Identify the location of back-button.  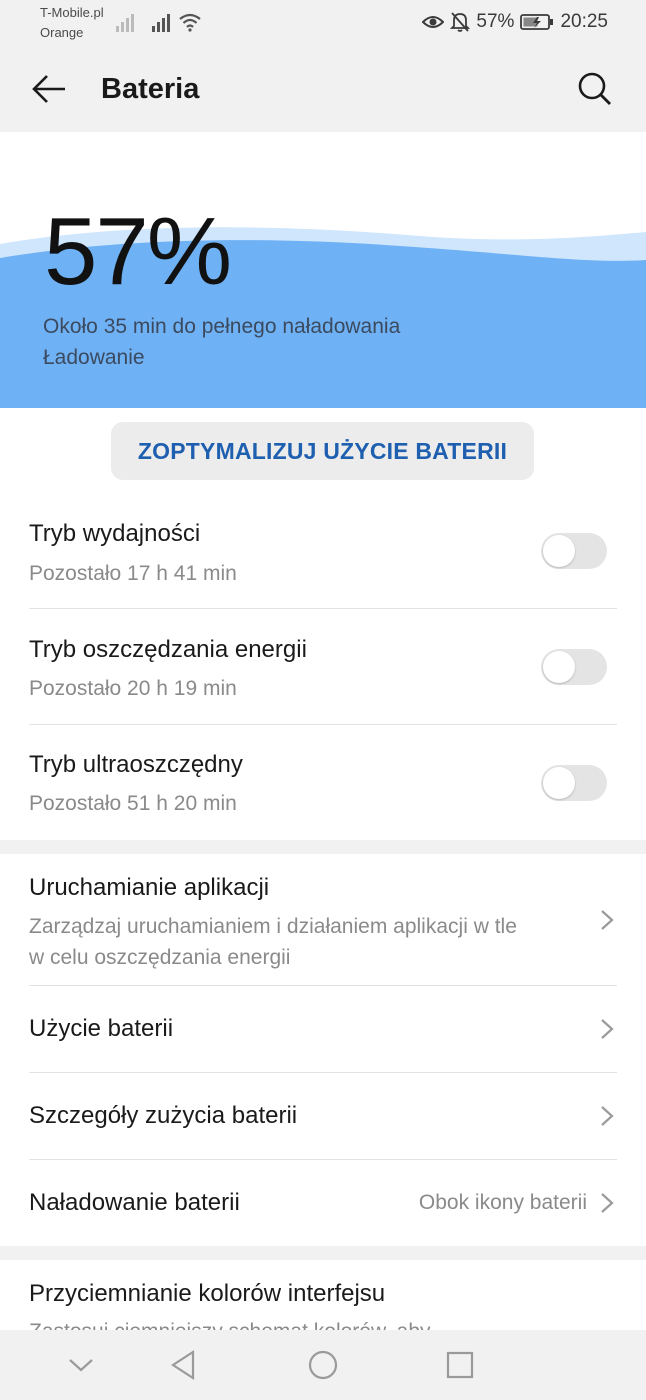
(49, 89).